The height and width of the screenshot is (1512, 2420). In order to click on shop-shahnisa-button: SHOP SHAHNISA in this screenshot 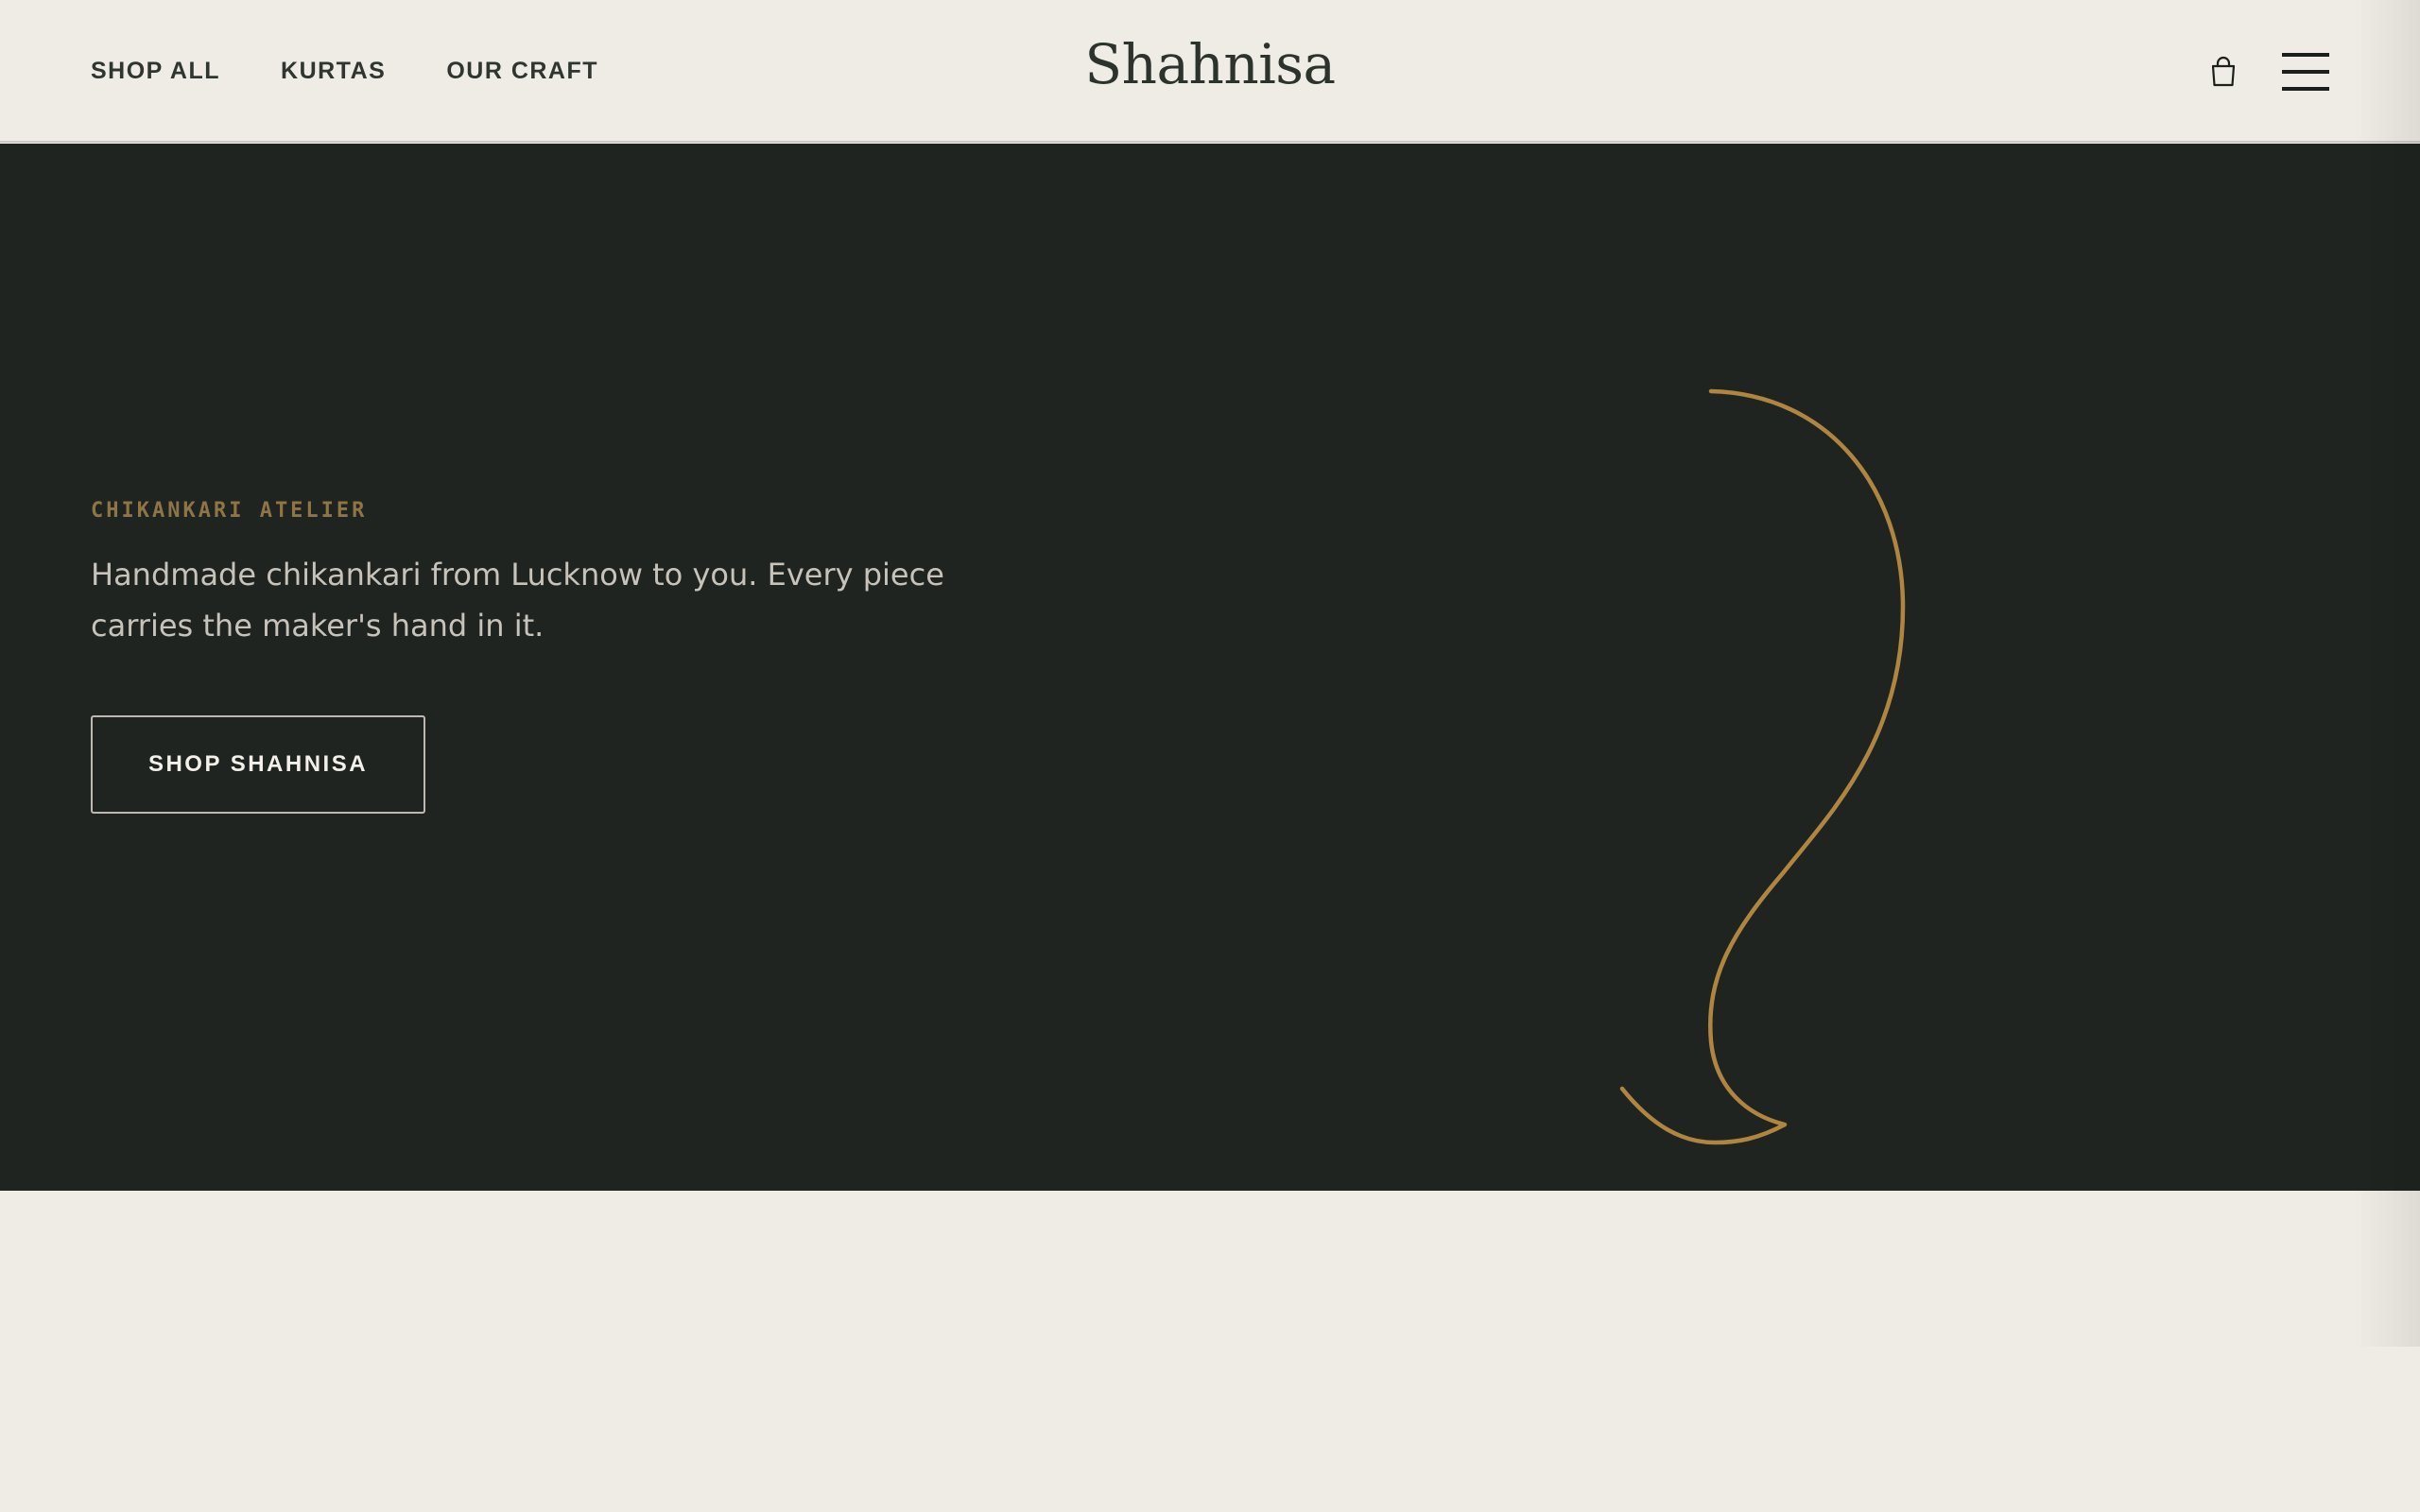, I will do `click(258, 764)`.